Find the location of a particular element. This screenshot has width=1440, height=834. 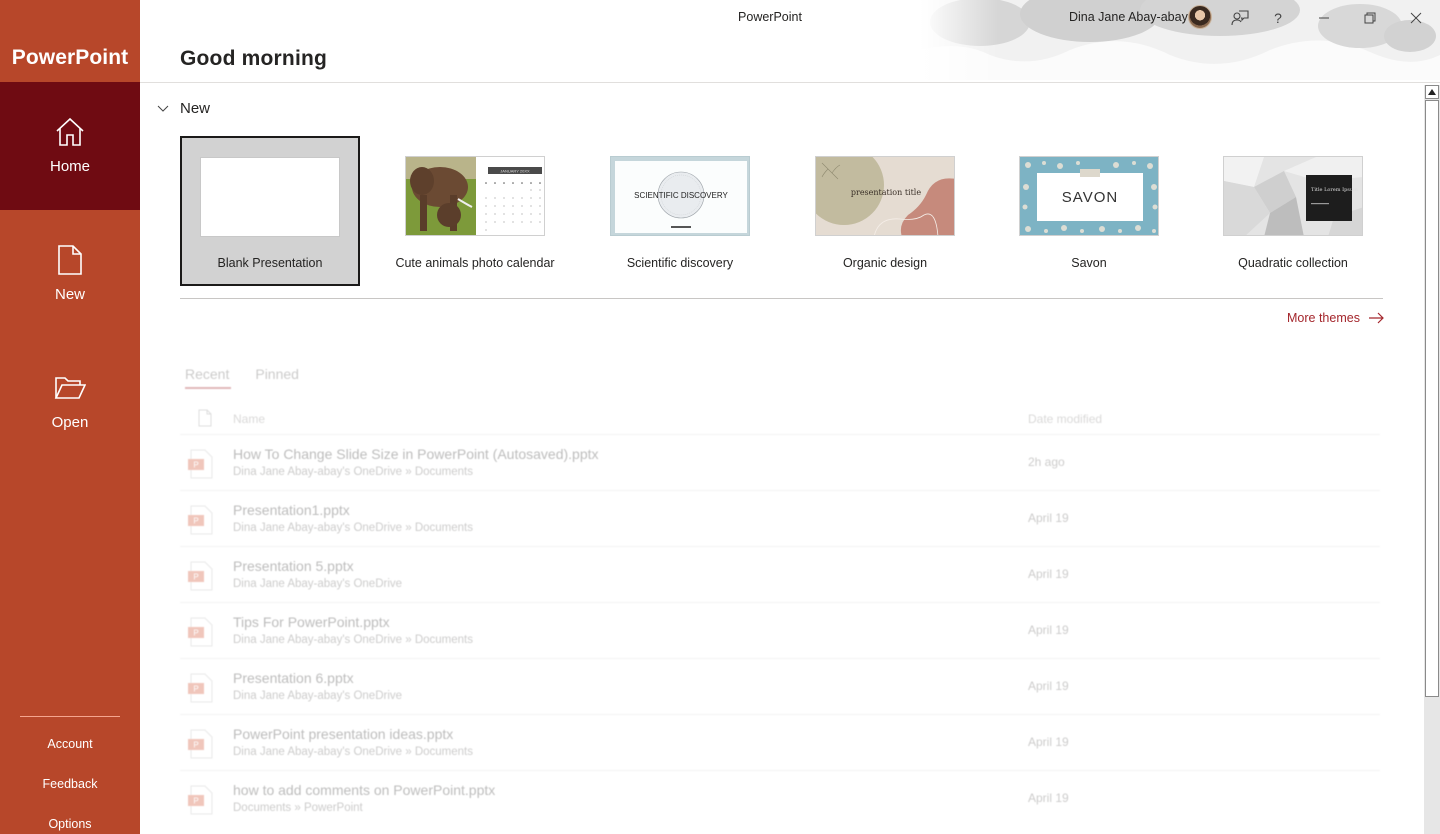

file-type-icon is located at coordinates (205, 418).